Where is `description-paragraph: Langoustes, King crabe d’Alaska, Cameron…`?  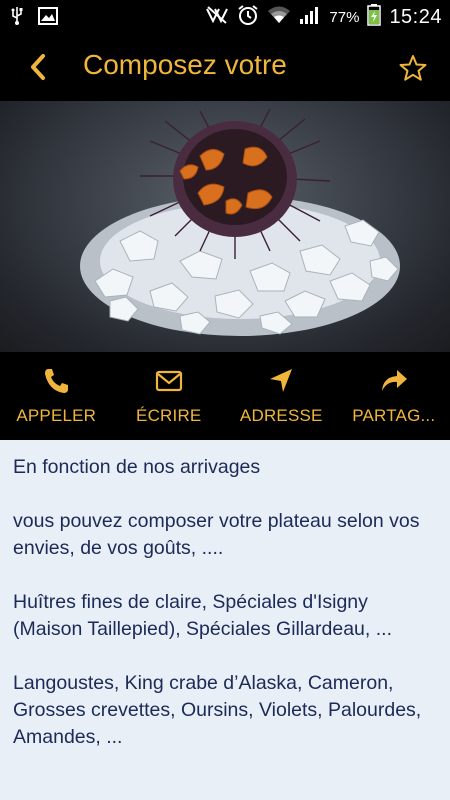
description-paragraph: Langoustes, King crabe d’Alaska, Cameron… is located at coordinates (217, 710).